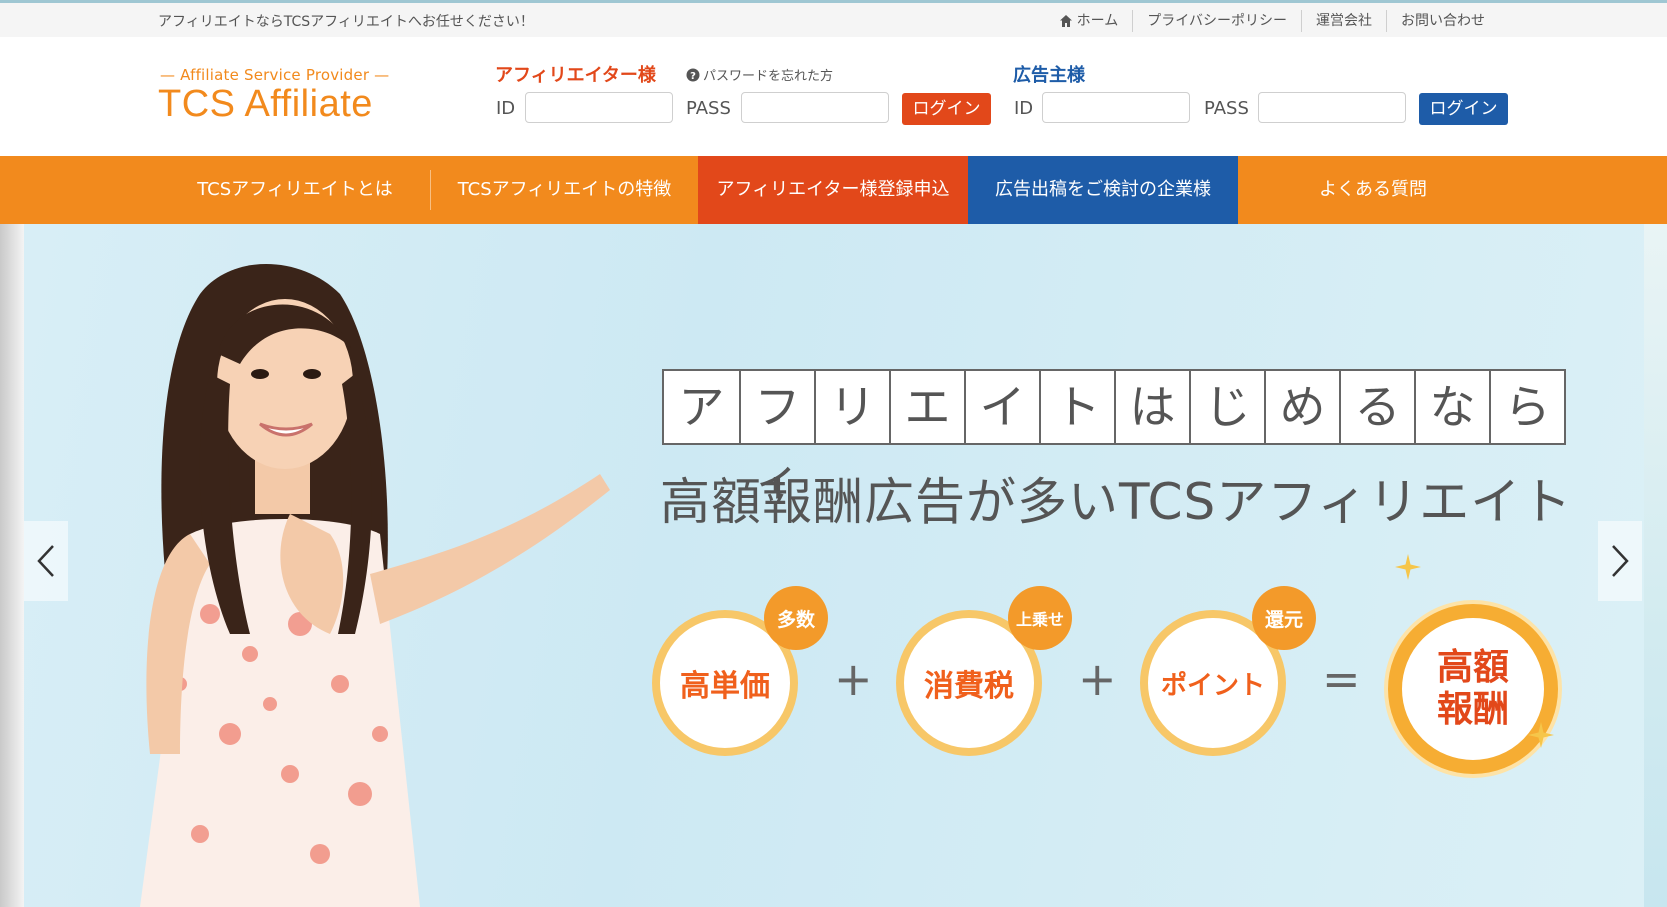  I want to click on headline-char: じ, so click(1226, 407).